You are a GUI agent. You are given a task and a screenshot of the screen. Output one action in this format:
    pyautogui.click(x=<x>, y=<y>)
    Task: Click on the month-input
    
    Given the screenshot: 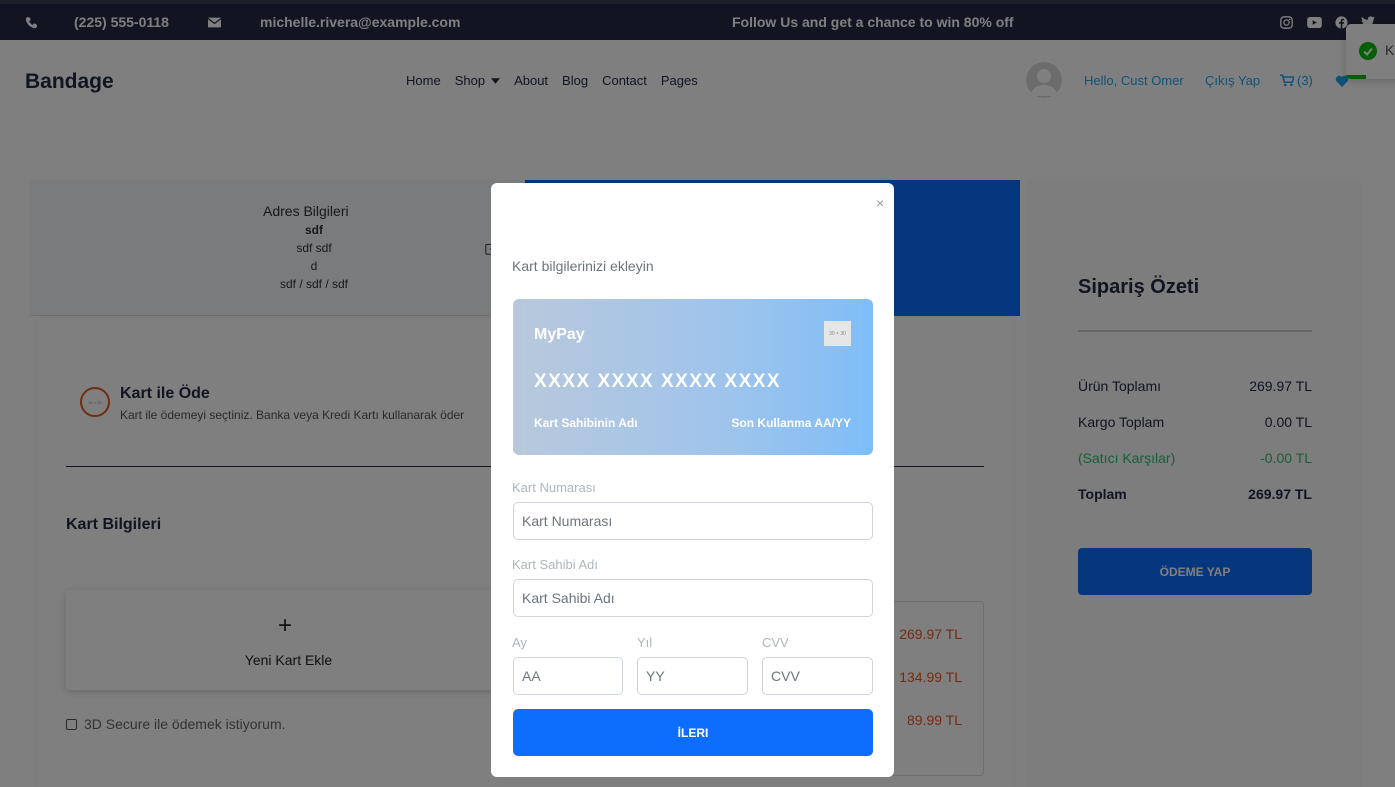 What is the action you would take?
    pyautogui.click(x=568, y=676)
    